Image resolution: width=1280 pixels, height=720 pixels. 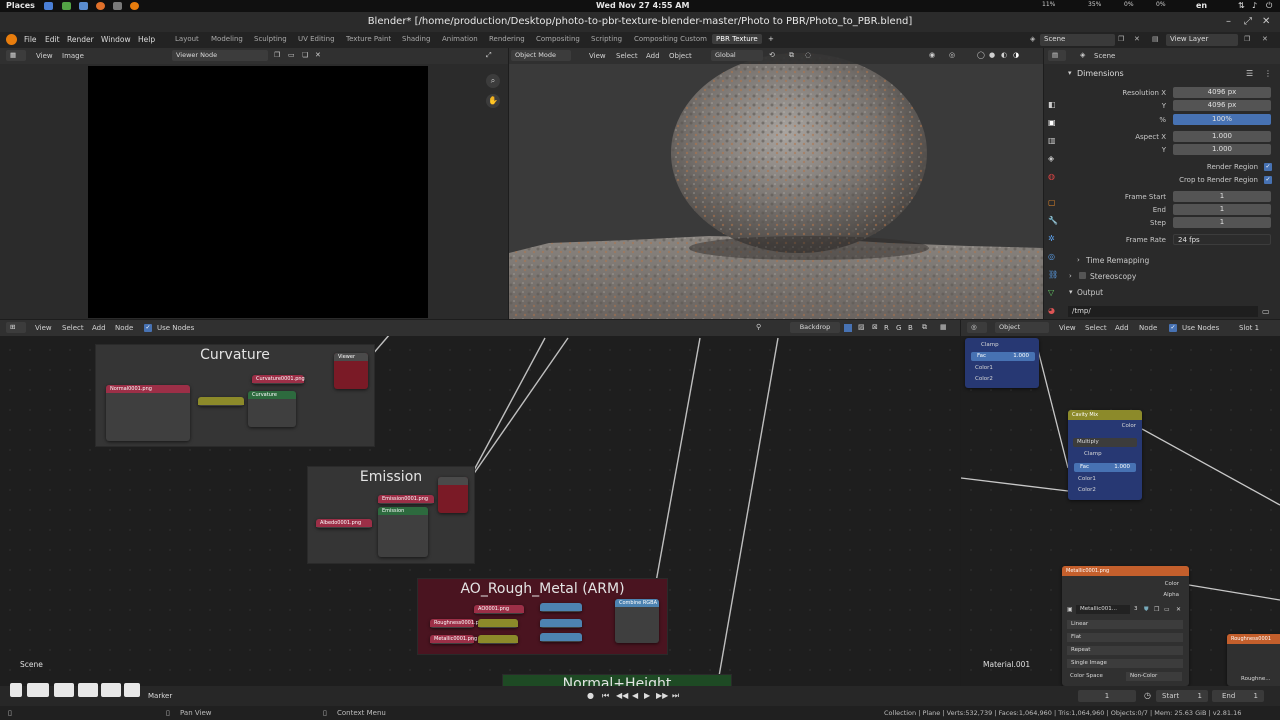 What do you see at coordinates (1268, 73) in the screenshot?
I see `drag-handle-icon: ⋮` at bounding box center [1268, 73].